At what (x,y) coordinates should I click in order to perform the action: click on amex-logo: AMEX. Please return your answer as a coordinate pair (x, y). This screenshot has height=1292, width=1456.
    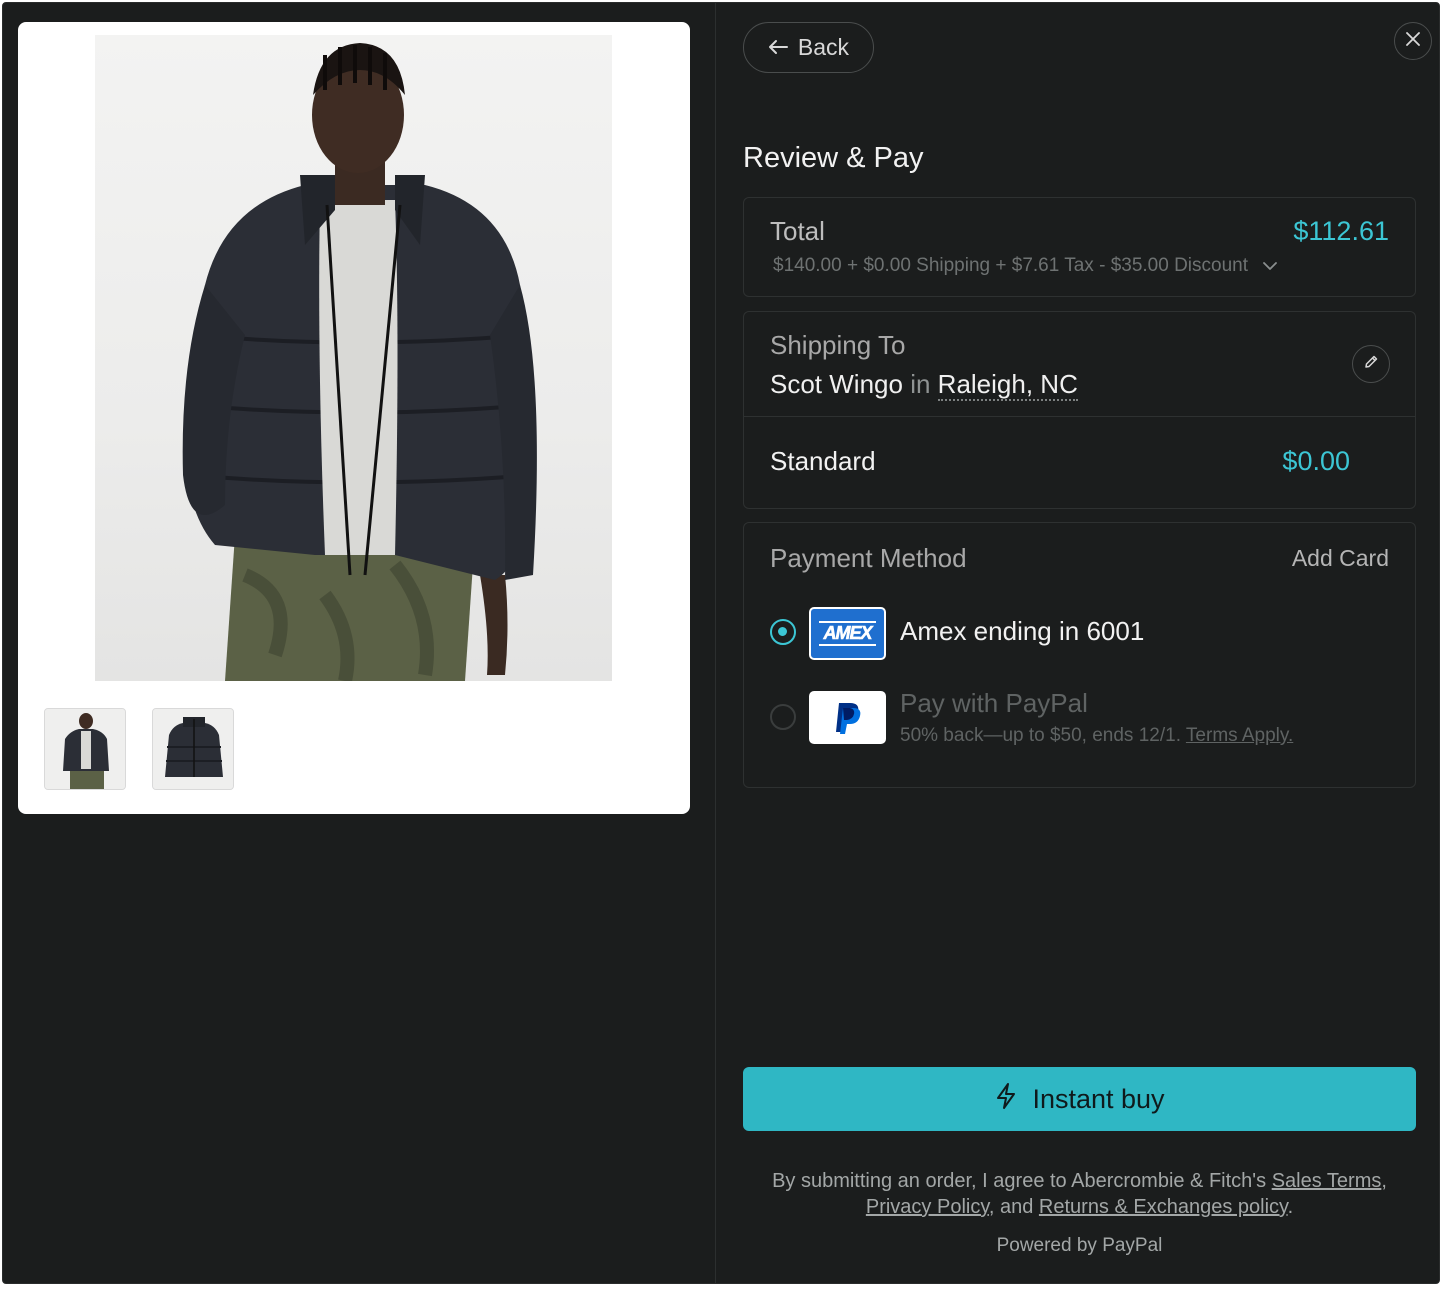
    Looking at the image, I should click on (847, 633).